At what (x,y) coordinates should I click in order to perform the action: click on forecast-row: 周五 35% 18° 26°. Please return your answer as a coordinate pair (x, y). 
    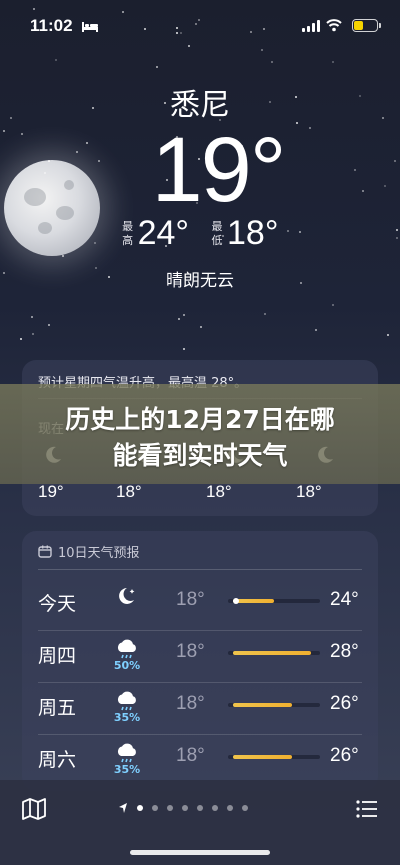
    Looking at the image, I should click on (200, 709).